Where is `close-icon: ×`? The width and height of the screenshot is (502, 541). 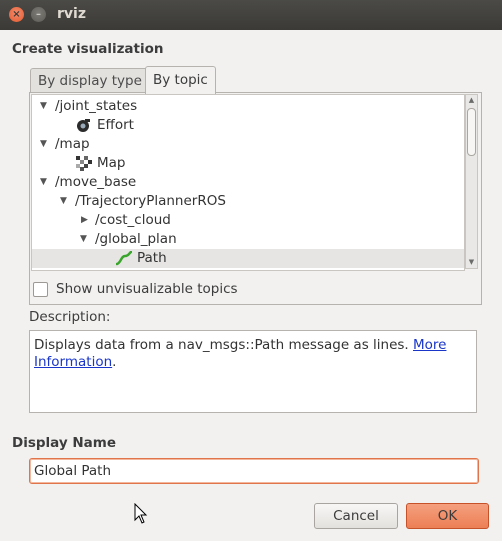
close-icon: × is located at coordinates (16, 14).